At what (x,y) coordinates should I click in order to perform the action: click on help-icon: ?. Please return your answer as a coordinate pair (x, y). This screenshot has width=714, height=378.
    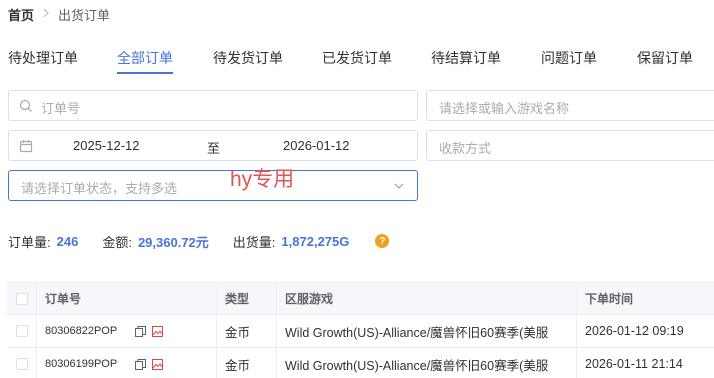
    Looking at the image, I should click on (382, 241).